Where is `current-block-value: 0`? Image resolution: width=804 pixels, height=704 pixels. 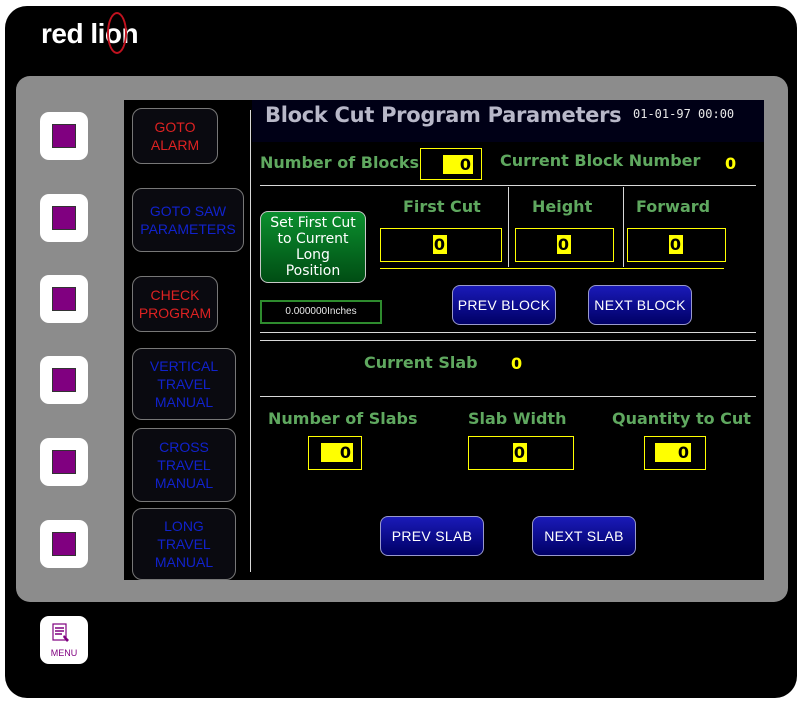
current-block-value: 0 is located at coordinates (731, 163).